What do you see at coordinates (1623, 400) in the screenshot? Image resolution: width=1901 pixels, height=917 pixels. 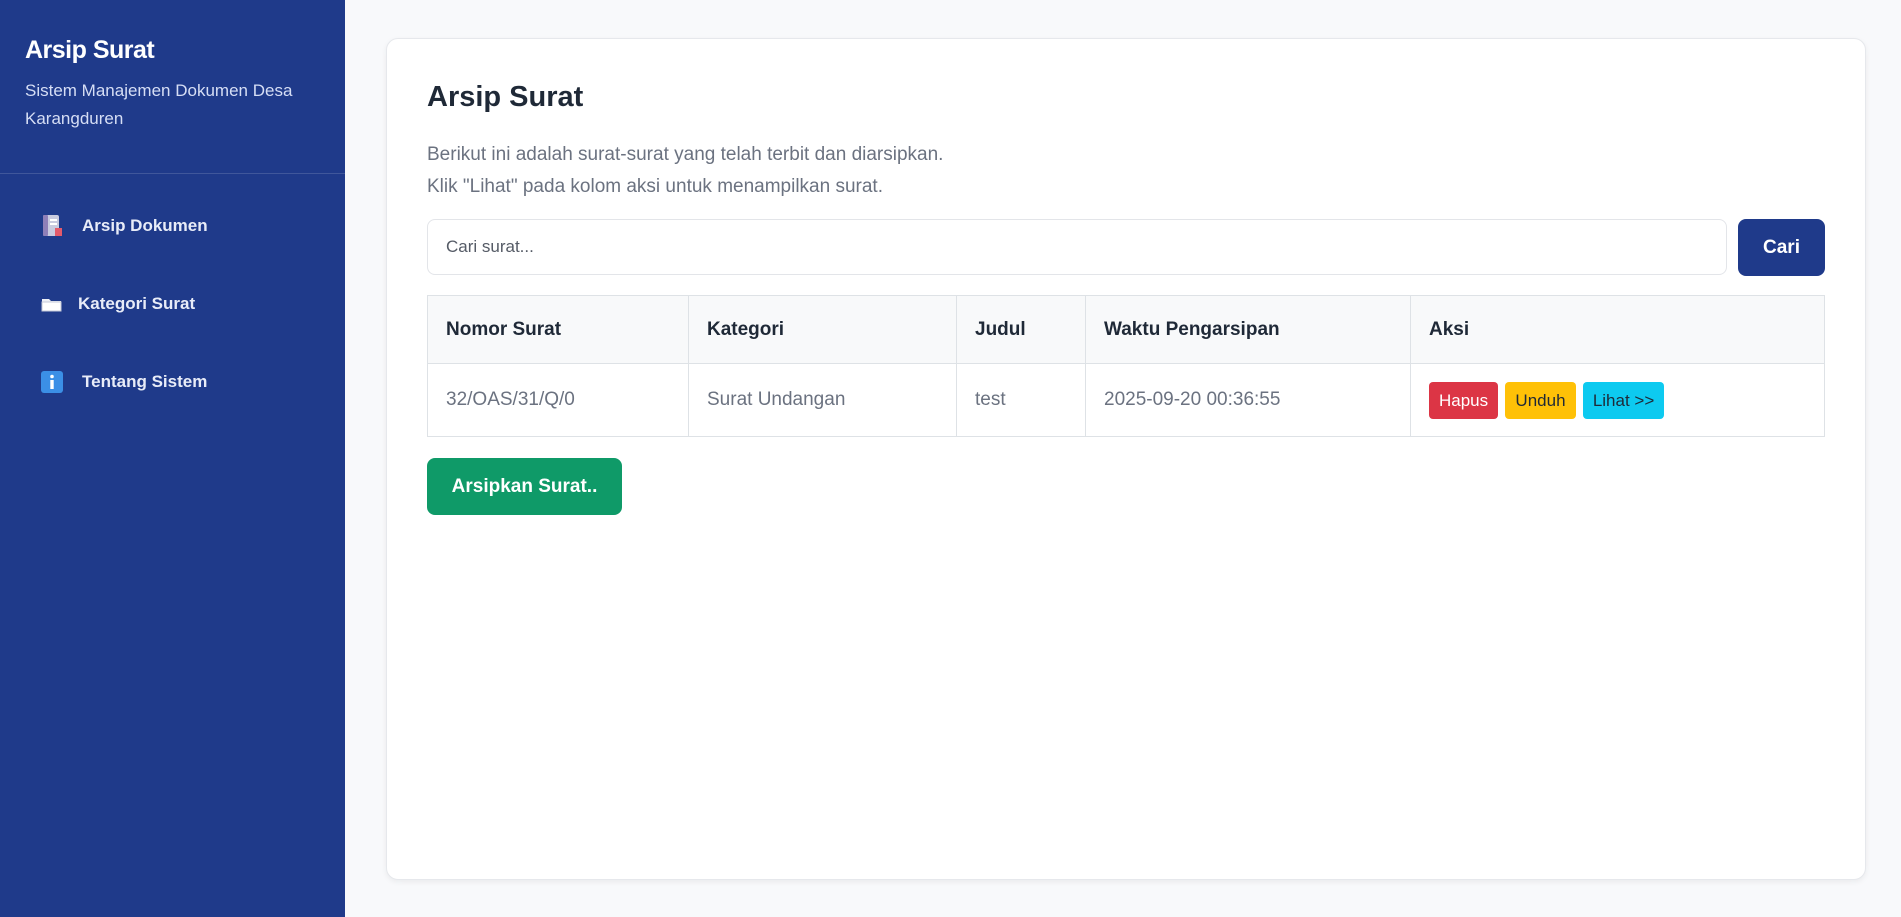 I see `view-button: Lihat >>` at bounding box center [1623, 400].